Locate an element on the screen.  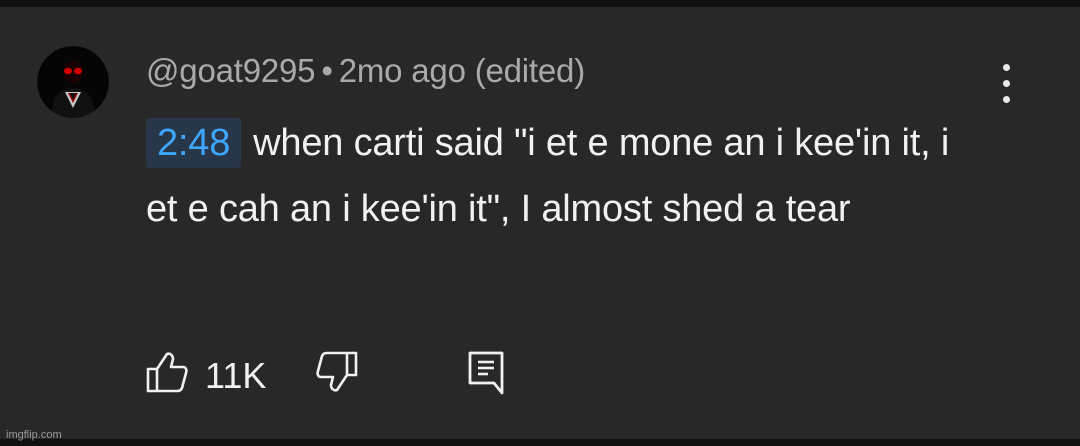
comment-actions: 11K is located at coordinates (540, 372).